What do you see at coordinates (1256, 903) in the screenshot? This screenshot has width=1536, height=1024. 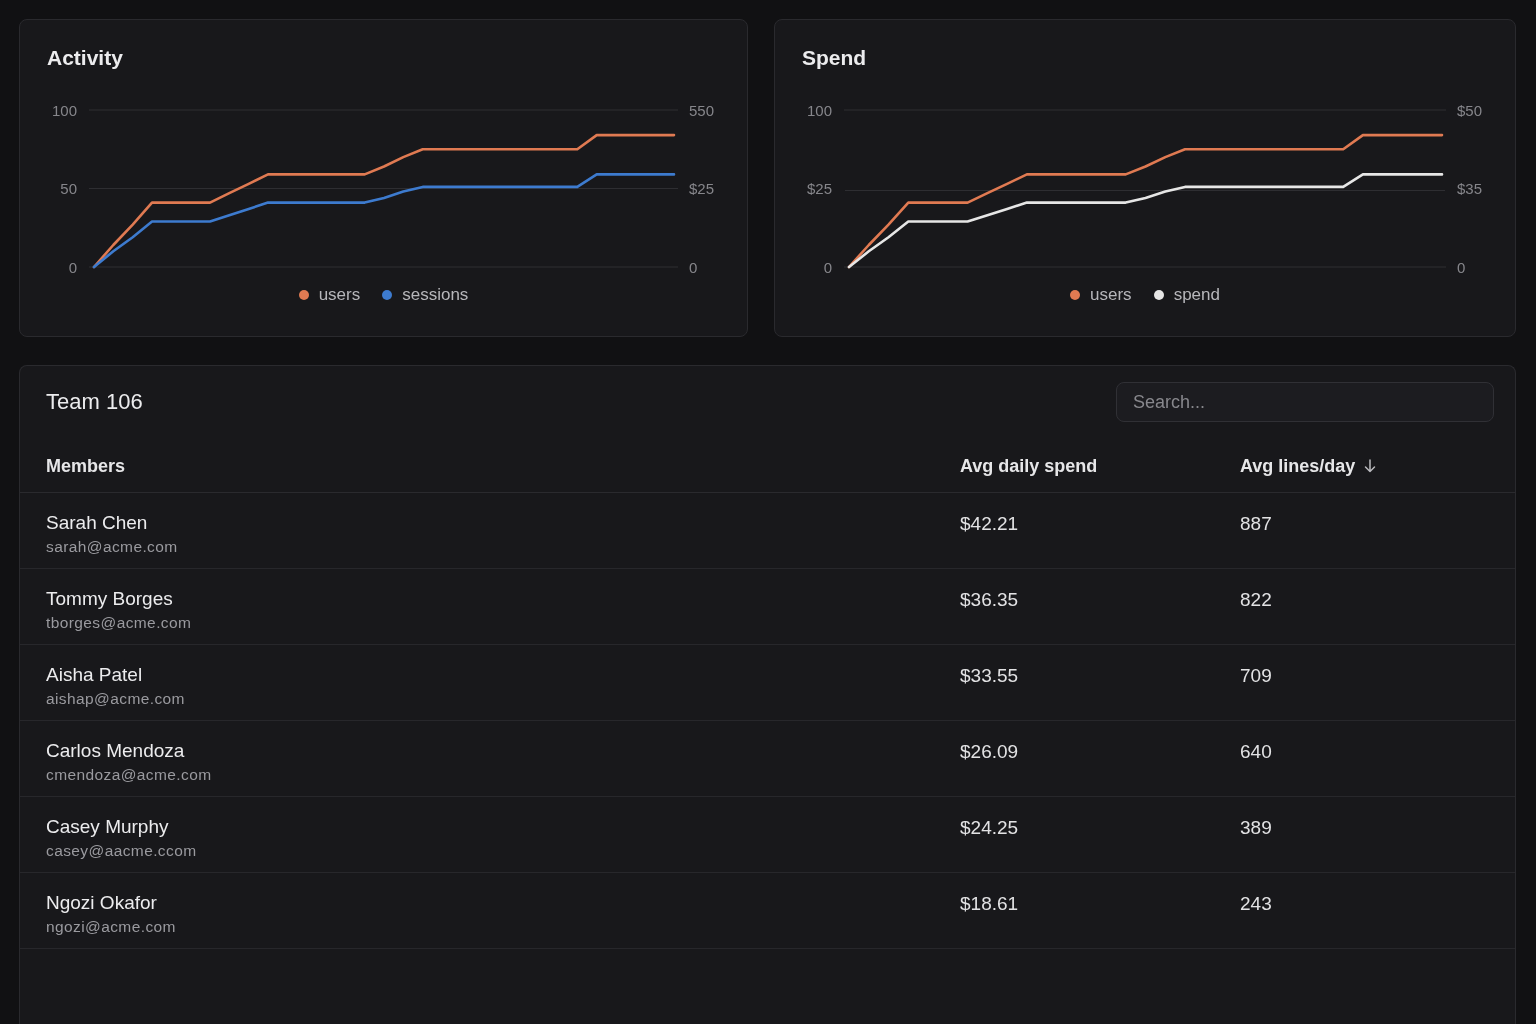 I see `table-cell: 243` at bounding box center [1256, 903].